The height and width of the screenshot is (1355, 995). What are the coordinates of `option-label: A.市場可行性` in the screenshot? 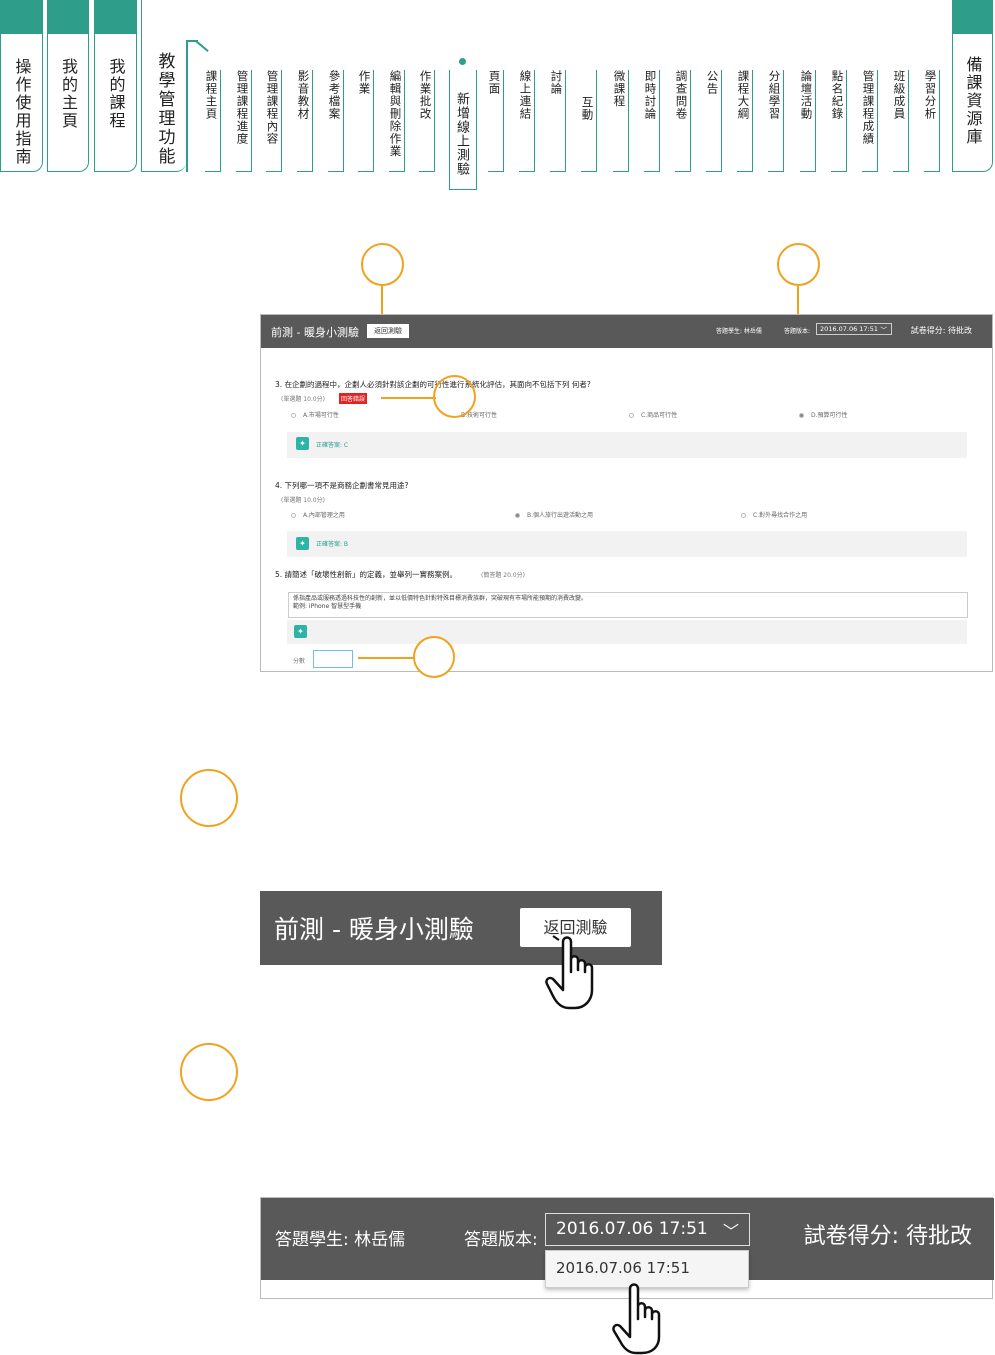 It's located at (321, 415).